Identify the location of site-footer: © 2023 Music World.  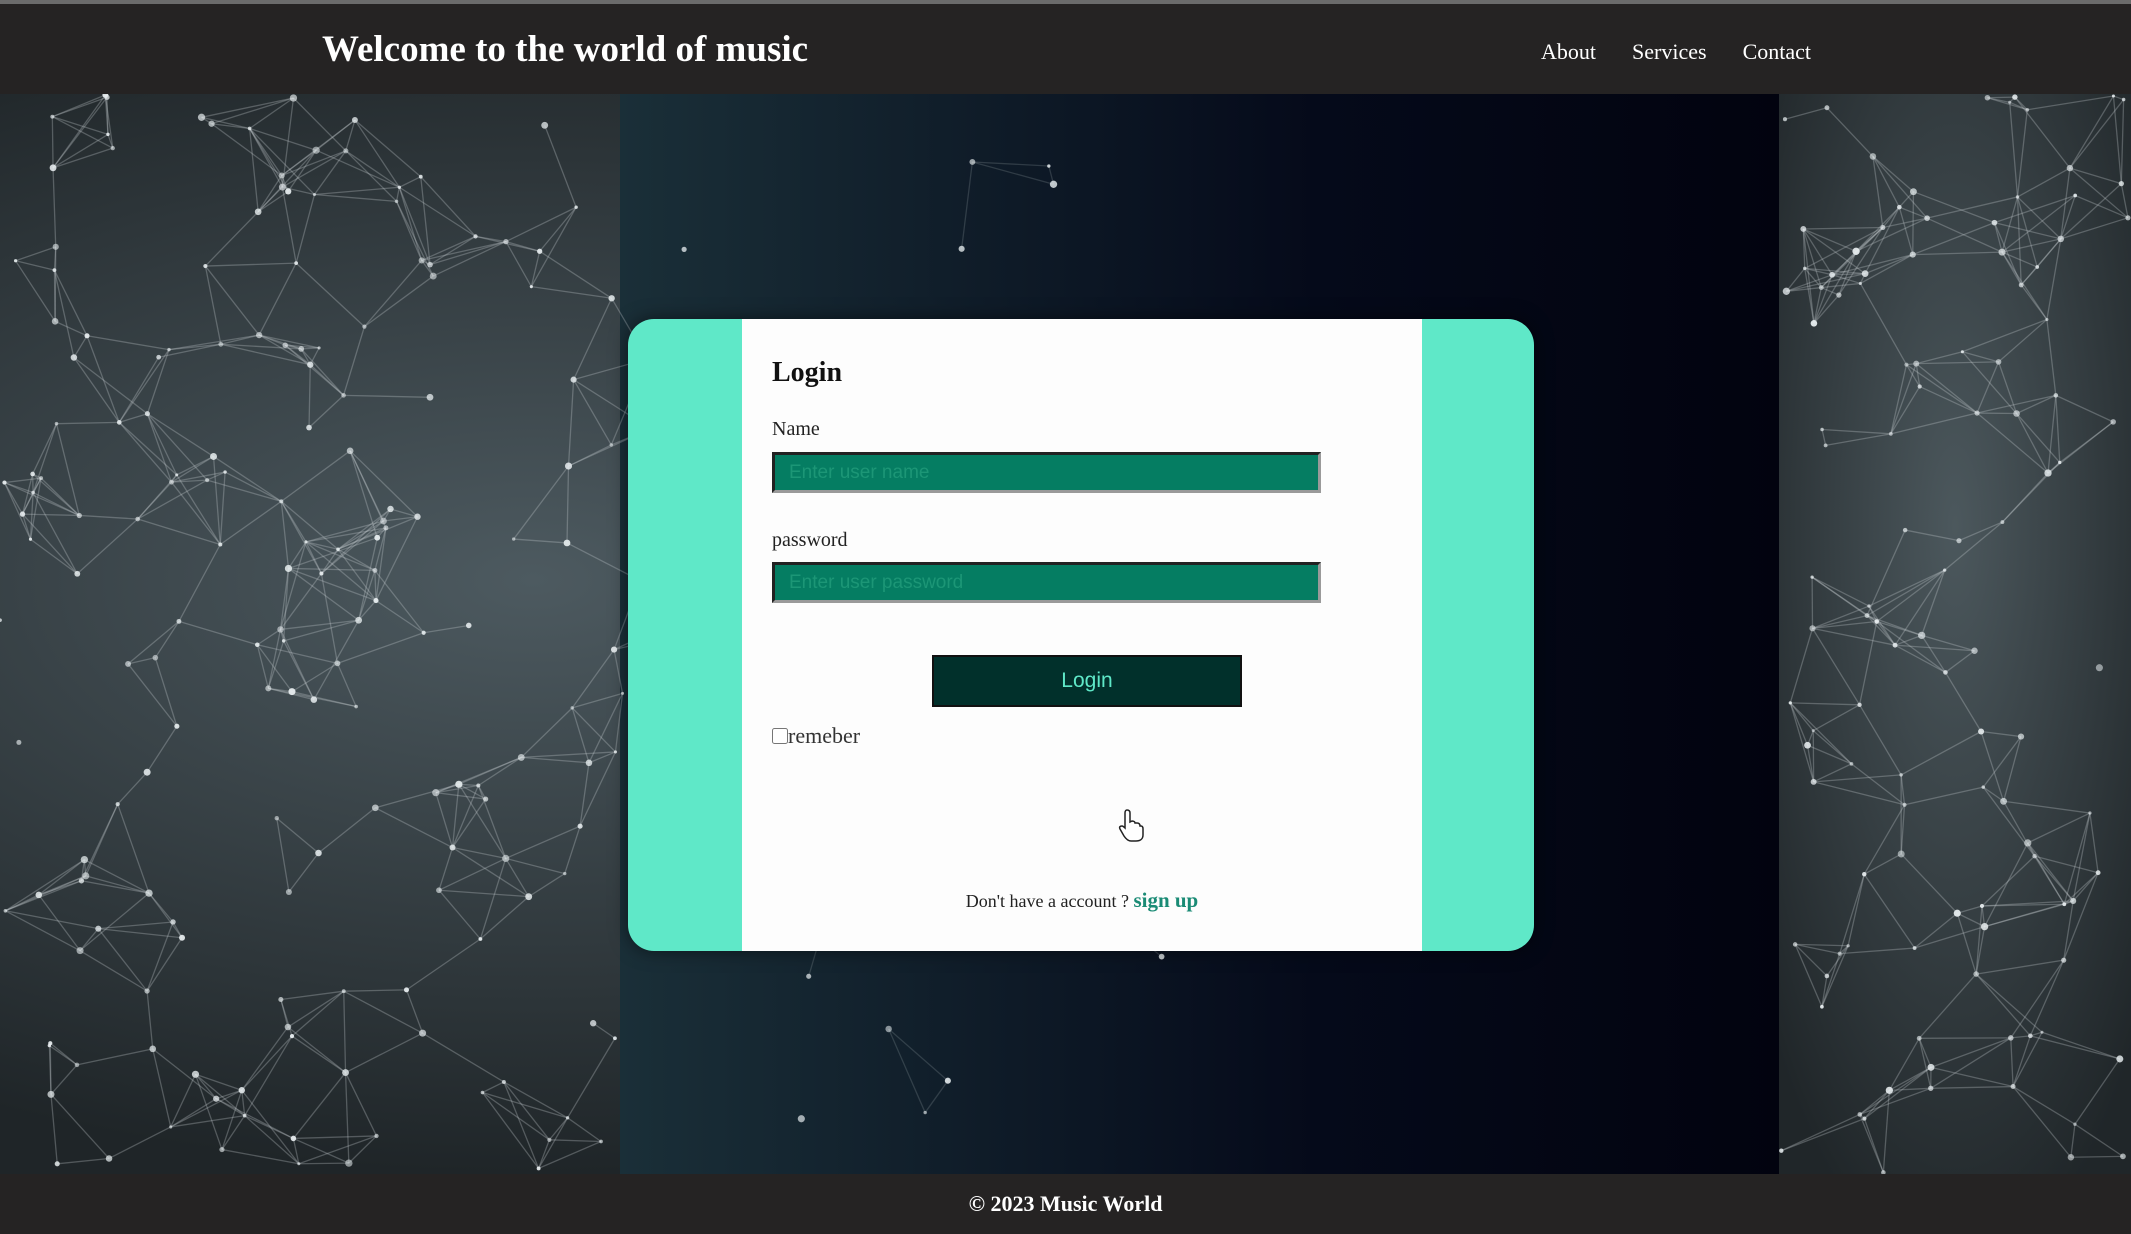
(1065, 1200).